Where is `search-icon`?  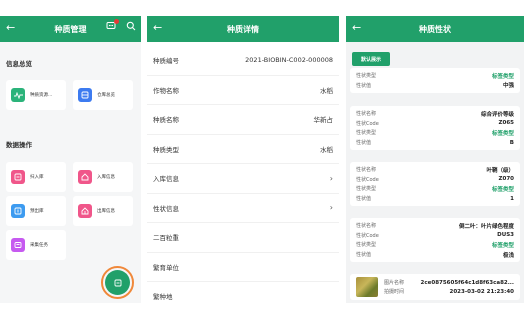 search-icon is located at coordinates (131, 28).